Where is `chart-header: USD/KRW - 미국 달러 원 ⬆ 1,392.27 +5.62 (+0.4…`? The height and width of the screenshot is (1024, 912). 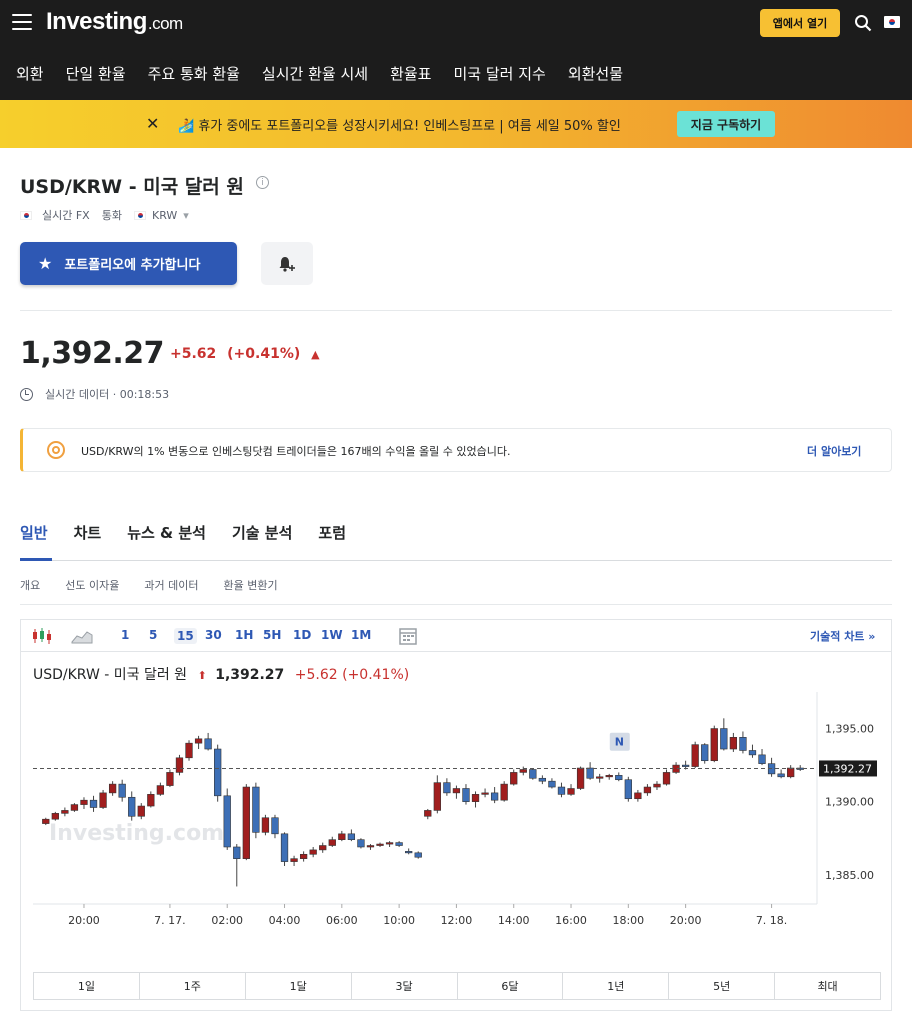
chart-header: USD/KRW - 미국 달러 원 ⬆ 1,392.27 +5.62 (+0.4… is located at coordinates (221, 674).